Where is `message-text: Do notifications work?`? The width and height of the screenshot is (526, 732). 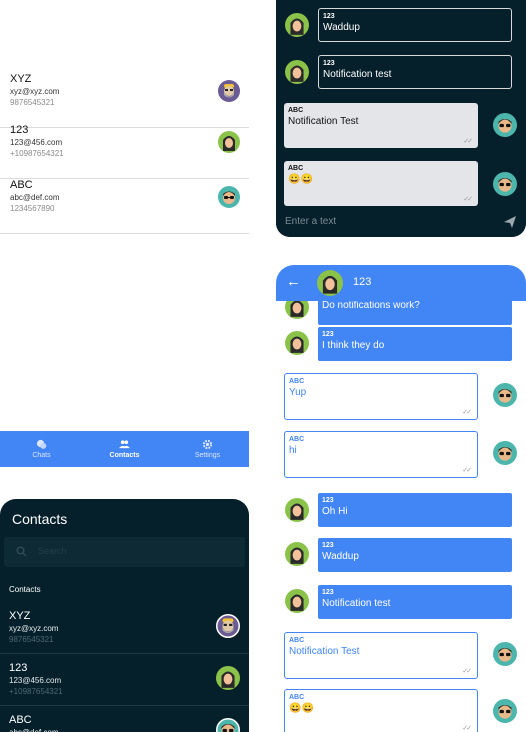 message-text: Do notifications work? is located at coordinates (371, 305).